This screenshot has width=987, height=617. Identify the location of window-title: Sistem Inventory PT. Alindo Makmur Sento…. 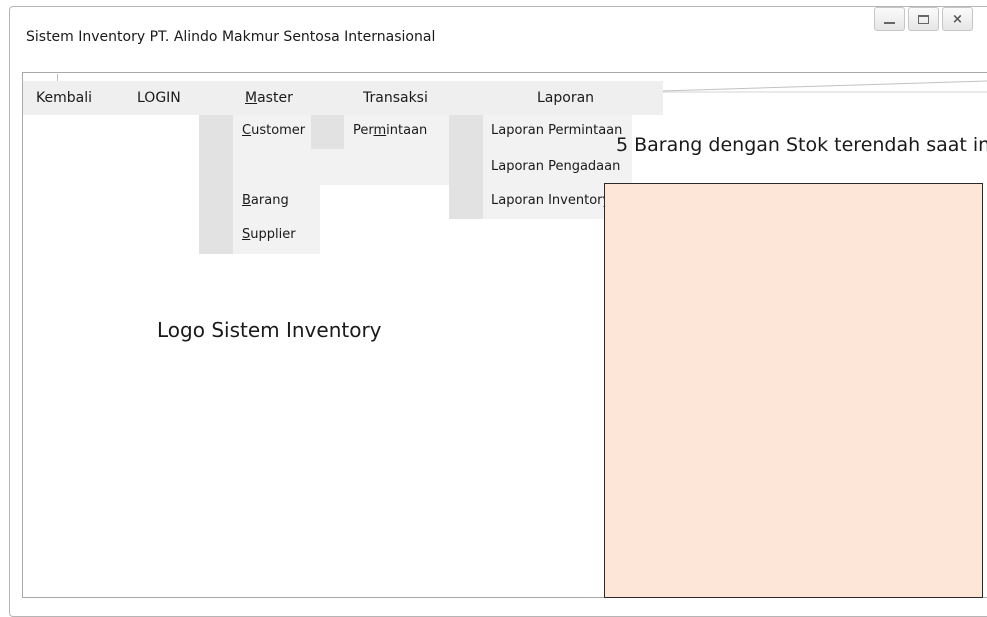
(231, 37).